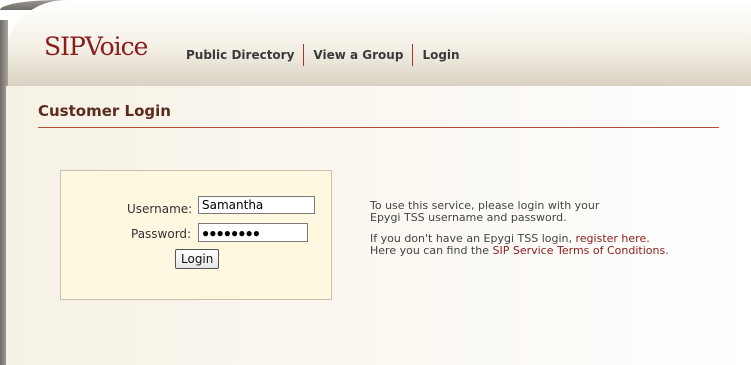 The width and height of the screenshot is (751, 365). I want to click on password-input, so click(253, 232).